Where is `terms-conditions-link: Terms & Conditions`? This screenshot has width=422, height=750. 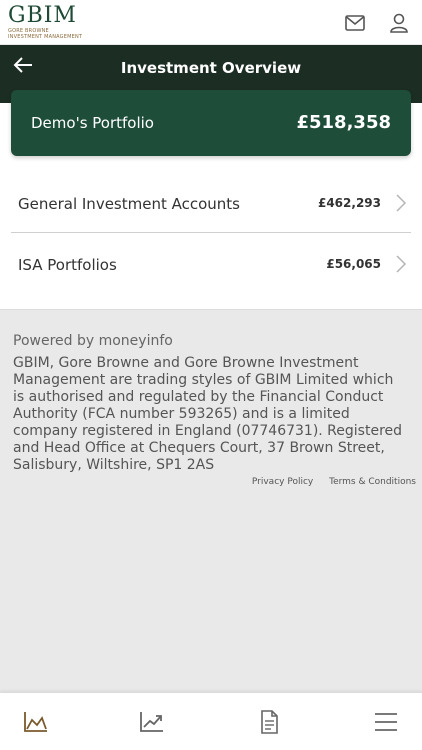 terms-conditions-link: Terms & Conditions is located at coordinates (372, 482).